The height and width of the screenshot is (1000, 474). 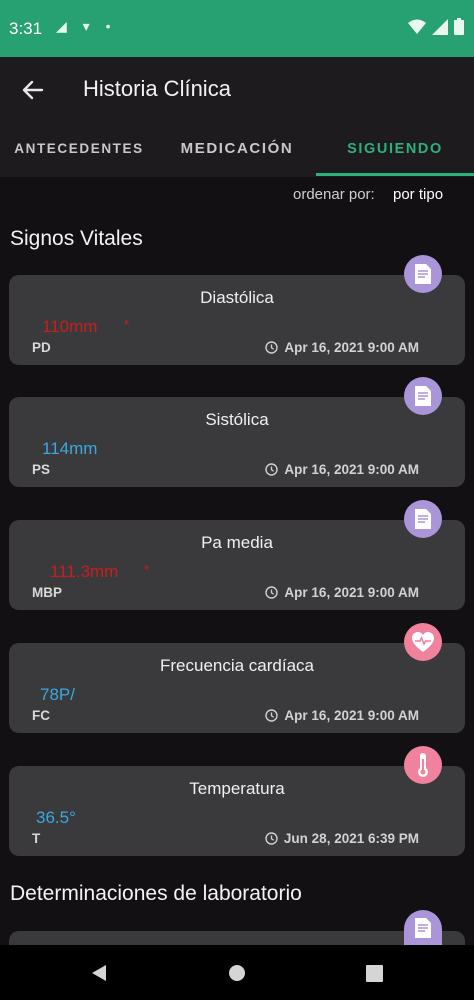 I want to click on card-code: MBP, so click(x=47, y=592).